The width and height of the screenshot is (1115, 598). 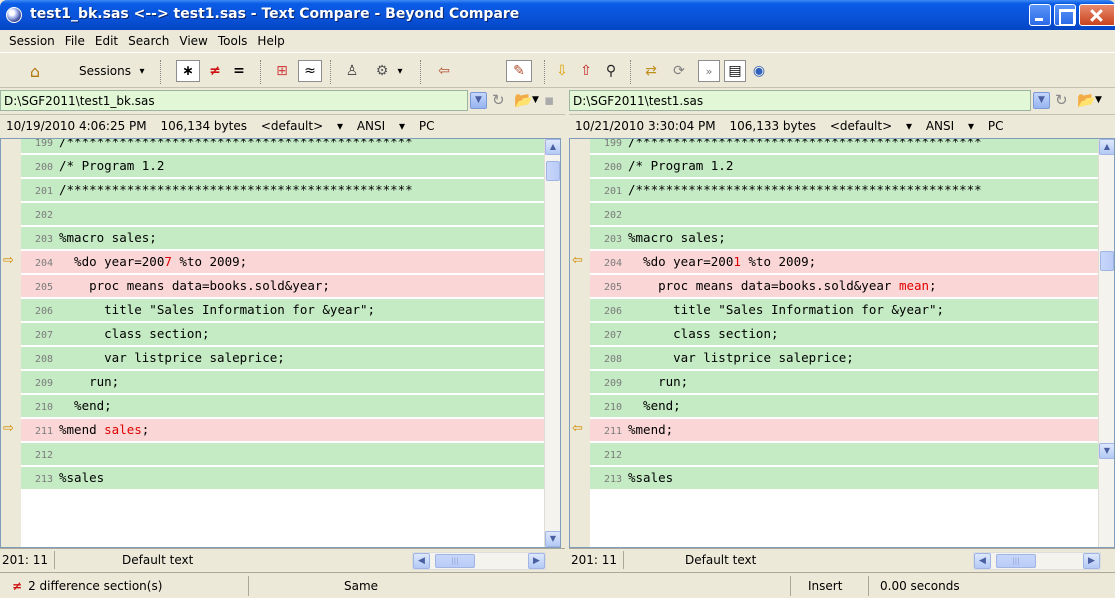 I want to click on right-scroll-left-icon: ◀, so click(x=982, y=561).